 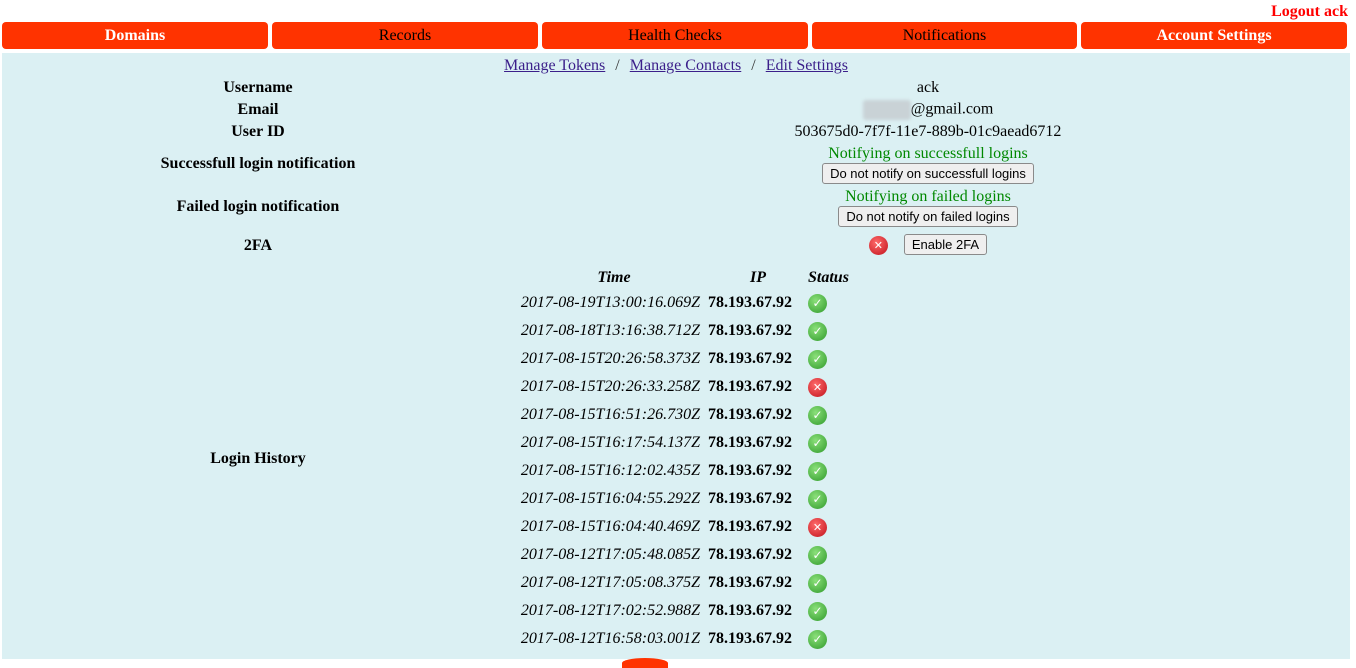 What do you see at coordinates (405, 35) in the screenshot?
I see `tab-records: Records` at bounding box center [405, 35].